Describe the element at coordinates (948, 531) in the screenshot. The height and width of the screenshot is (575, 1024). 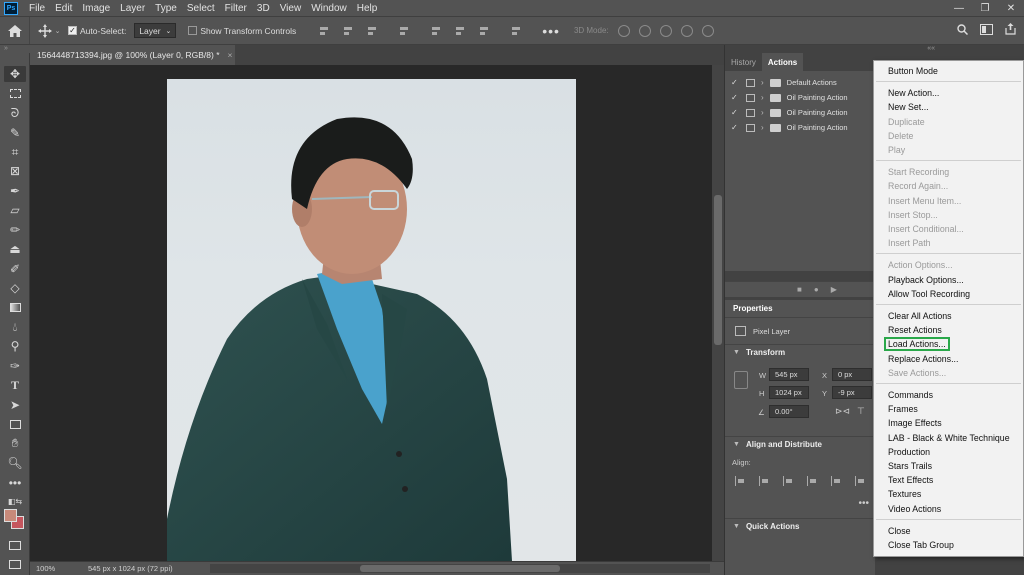
I see `menu-item-close: Close` at that location.